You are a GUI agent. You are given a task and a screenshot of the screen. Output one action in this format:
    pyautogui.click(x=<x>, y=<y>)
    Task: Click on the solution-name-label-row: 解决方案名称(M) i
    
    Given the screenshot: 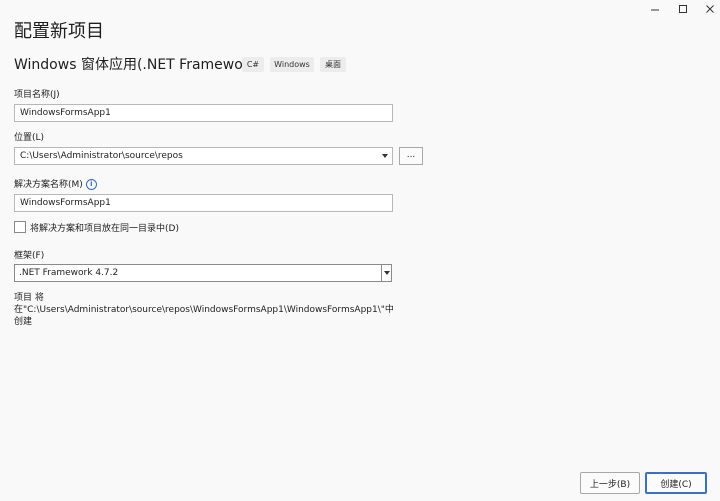 What is the action you would take?
    pyautogui.click(x=55, y=183)
    